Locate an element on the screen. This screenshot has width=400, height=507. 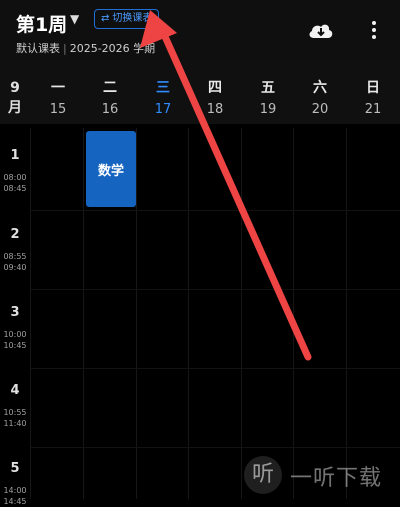
period-number: 5 is located at coordinates (15, 468).